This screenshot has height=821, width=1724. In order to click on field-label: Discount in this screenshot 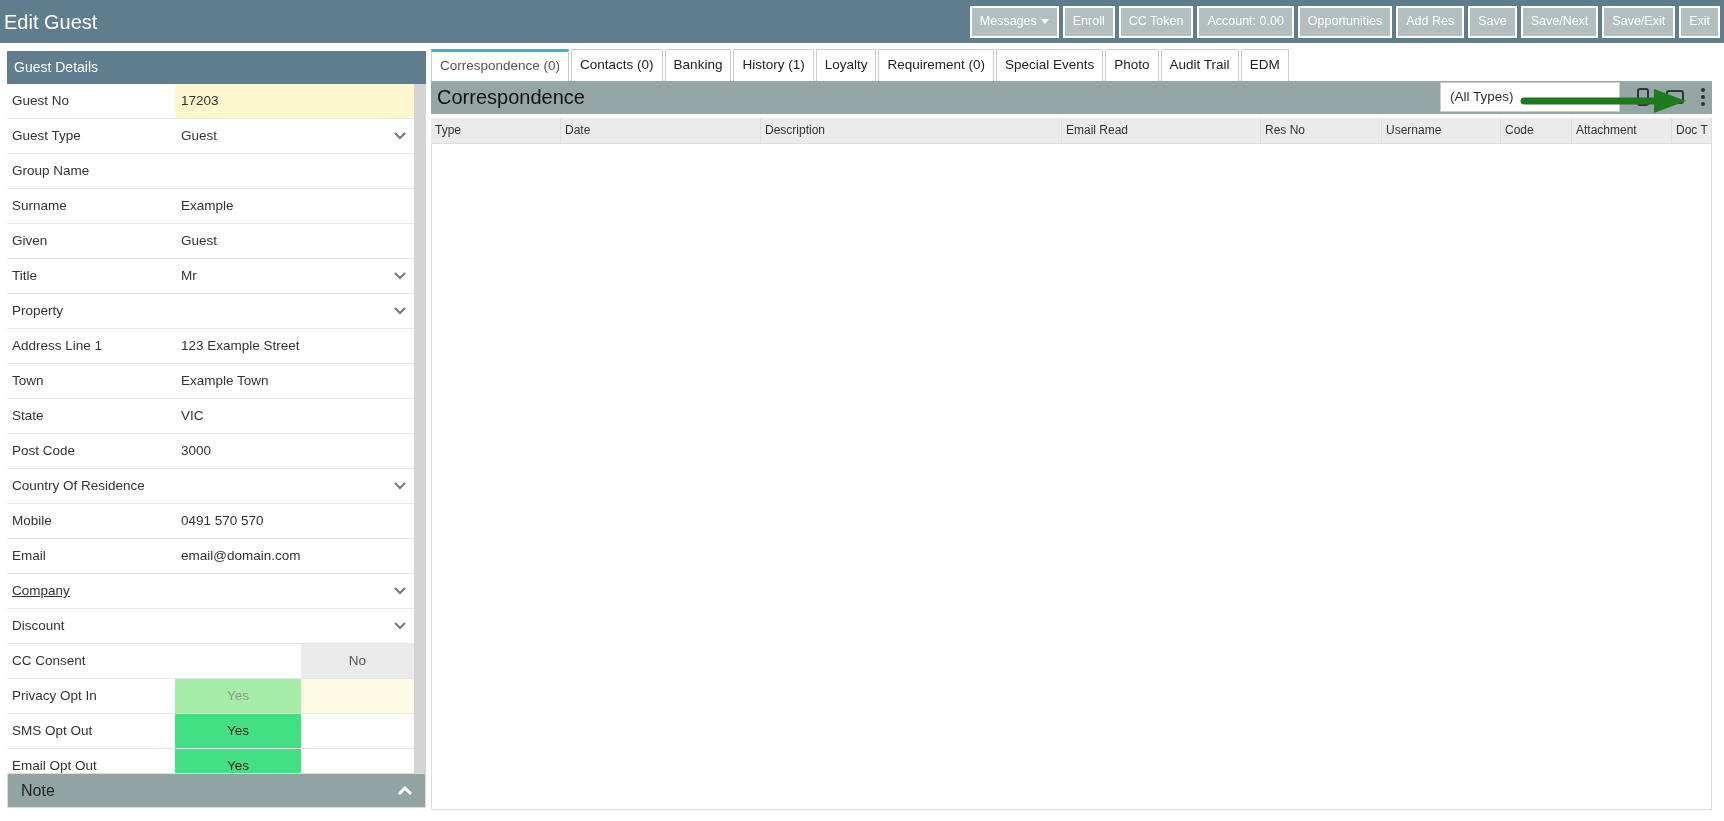, I will do `click(38, 626)`.